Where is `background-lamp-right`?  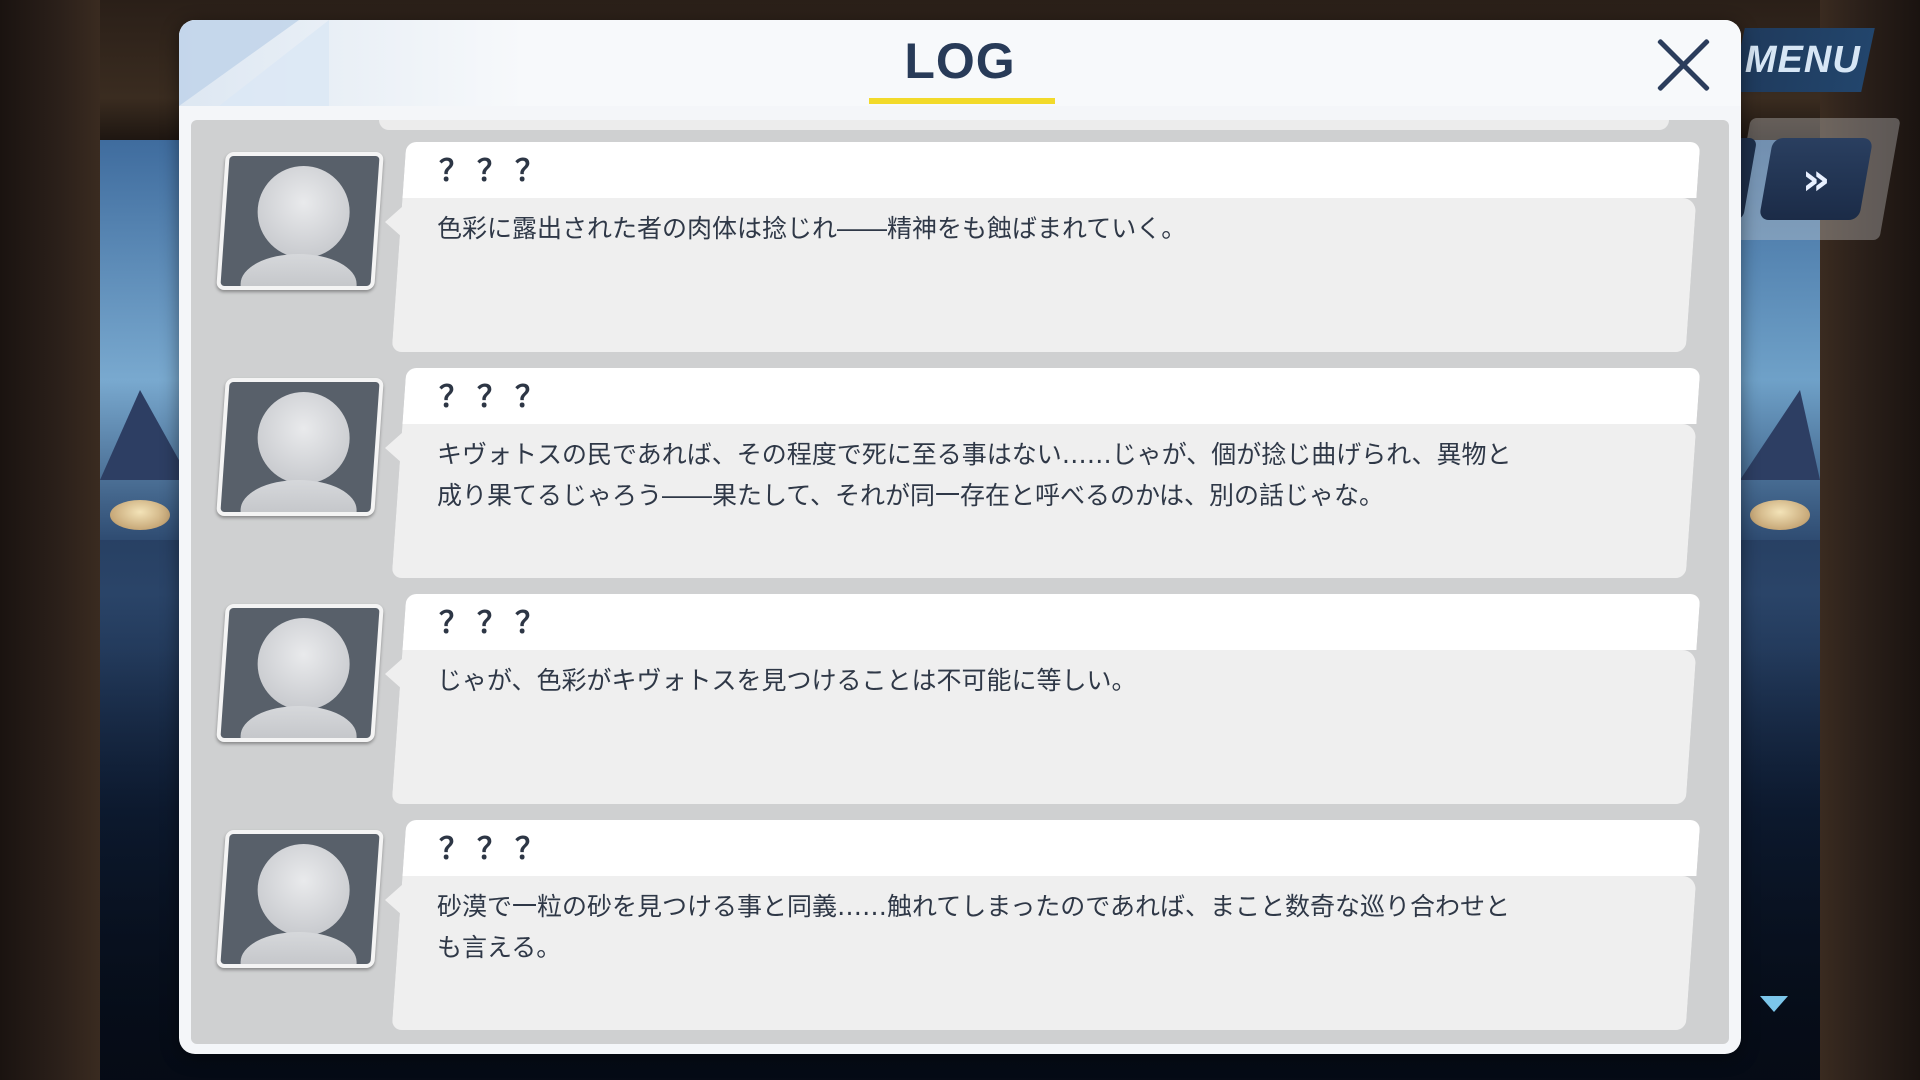 background-lamp-right is located at coordinates (1780, 515).